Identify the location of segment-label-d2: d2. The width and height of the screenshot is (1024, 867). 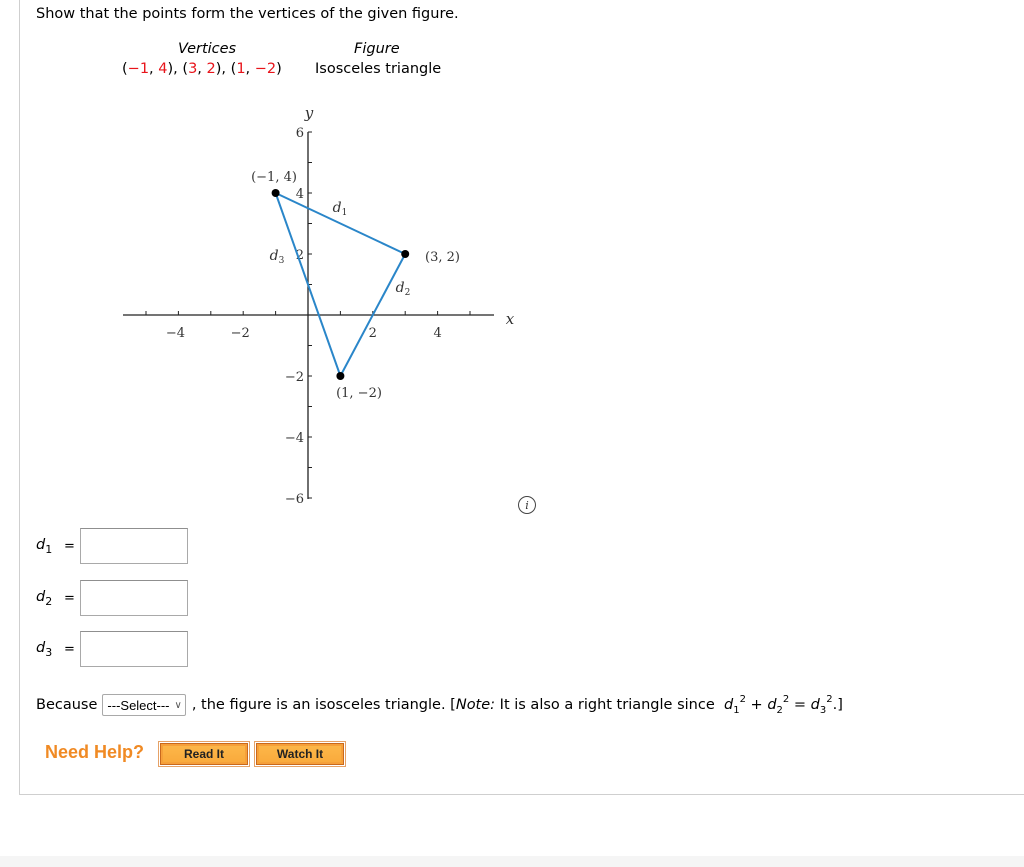
(403, 289).